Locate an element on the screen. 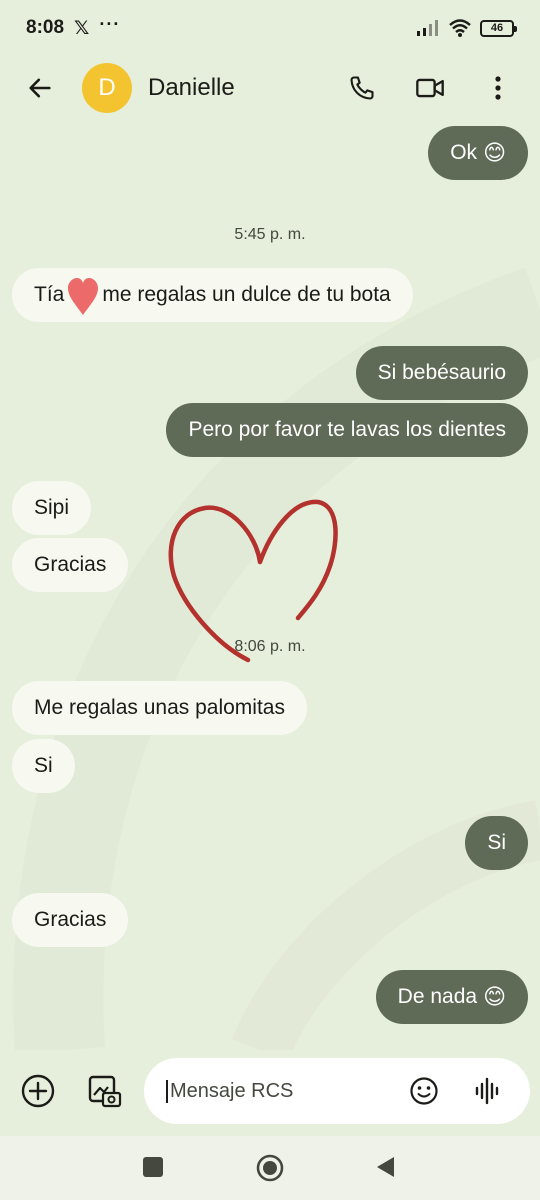 The image size is (540, 1200). outgoing-message: Si is located at coordinates (496, 843).